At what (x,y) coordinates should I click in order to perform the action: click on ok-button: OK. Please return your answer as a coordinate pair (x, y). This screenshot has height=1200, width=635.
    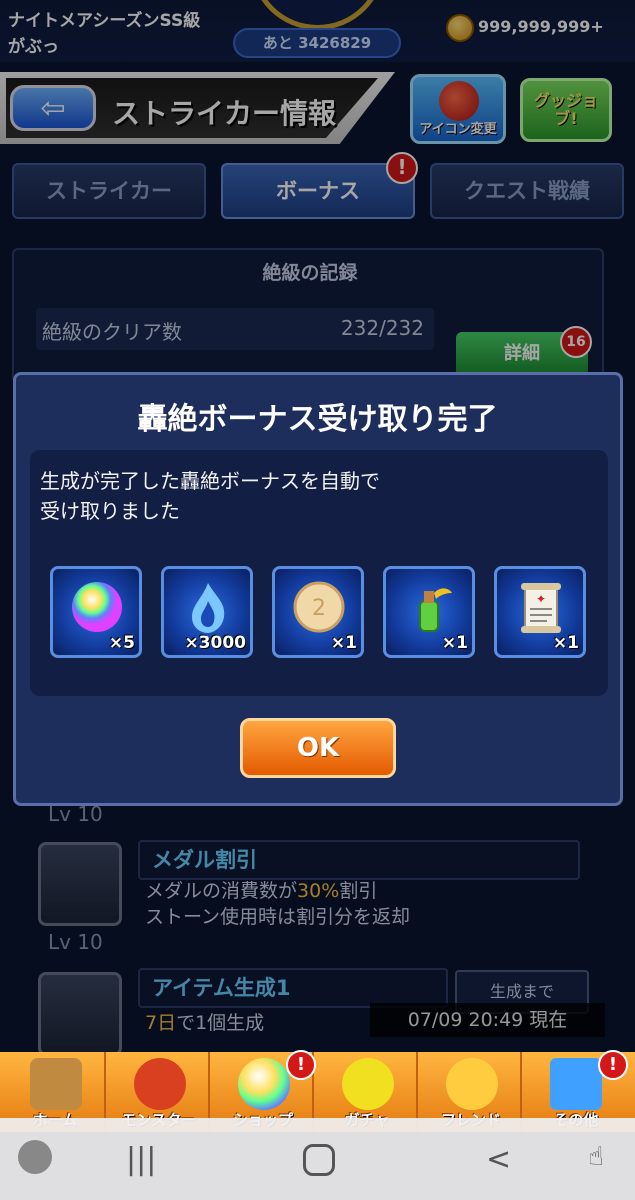
    Looking at the image, I should click on (318, 748).